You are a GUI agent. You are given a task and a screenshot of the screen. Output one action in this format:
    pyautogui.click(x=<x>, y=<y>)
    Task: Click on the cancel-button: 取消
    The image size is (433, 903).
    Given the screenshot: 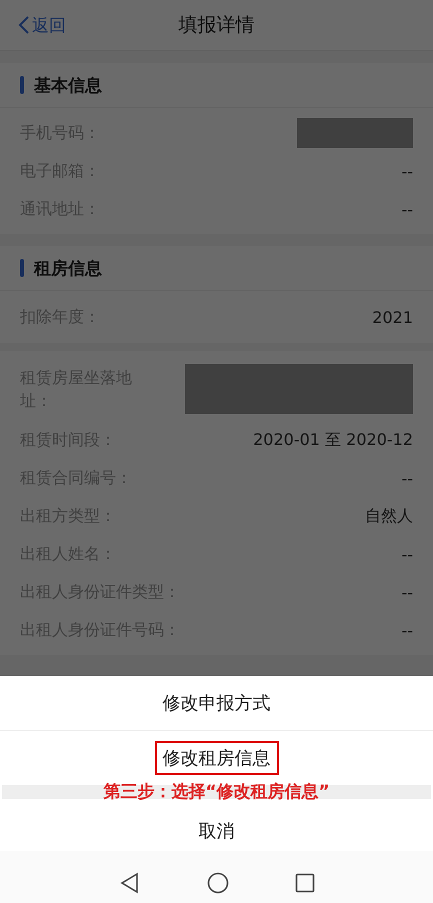 What is the action you would take?
    pyautogui.click(x=216, y=831)
    